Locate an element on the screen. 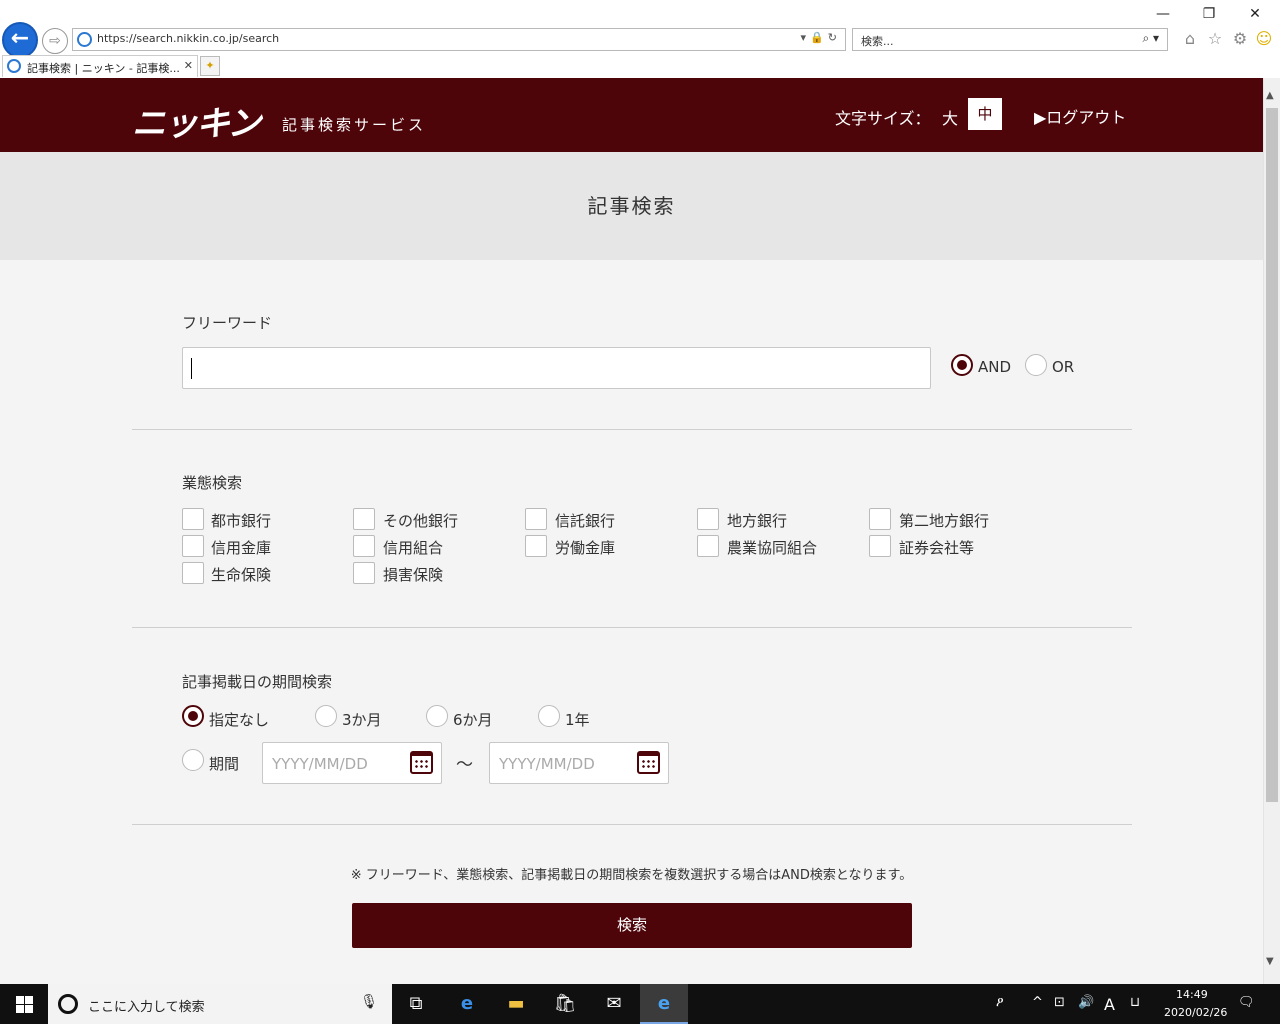 Image resolution: width=1280 pixels, height=1024 pixels. taskbar-search-box: ここに入力して検索 🎙 is located at coordinates (220, 1004).